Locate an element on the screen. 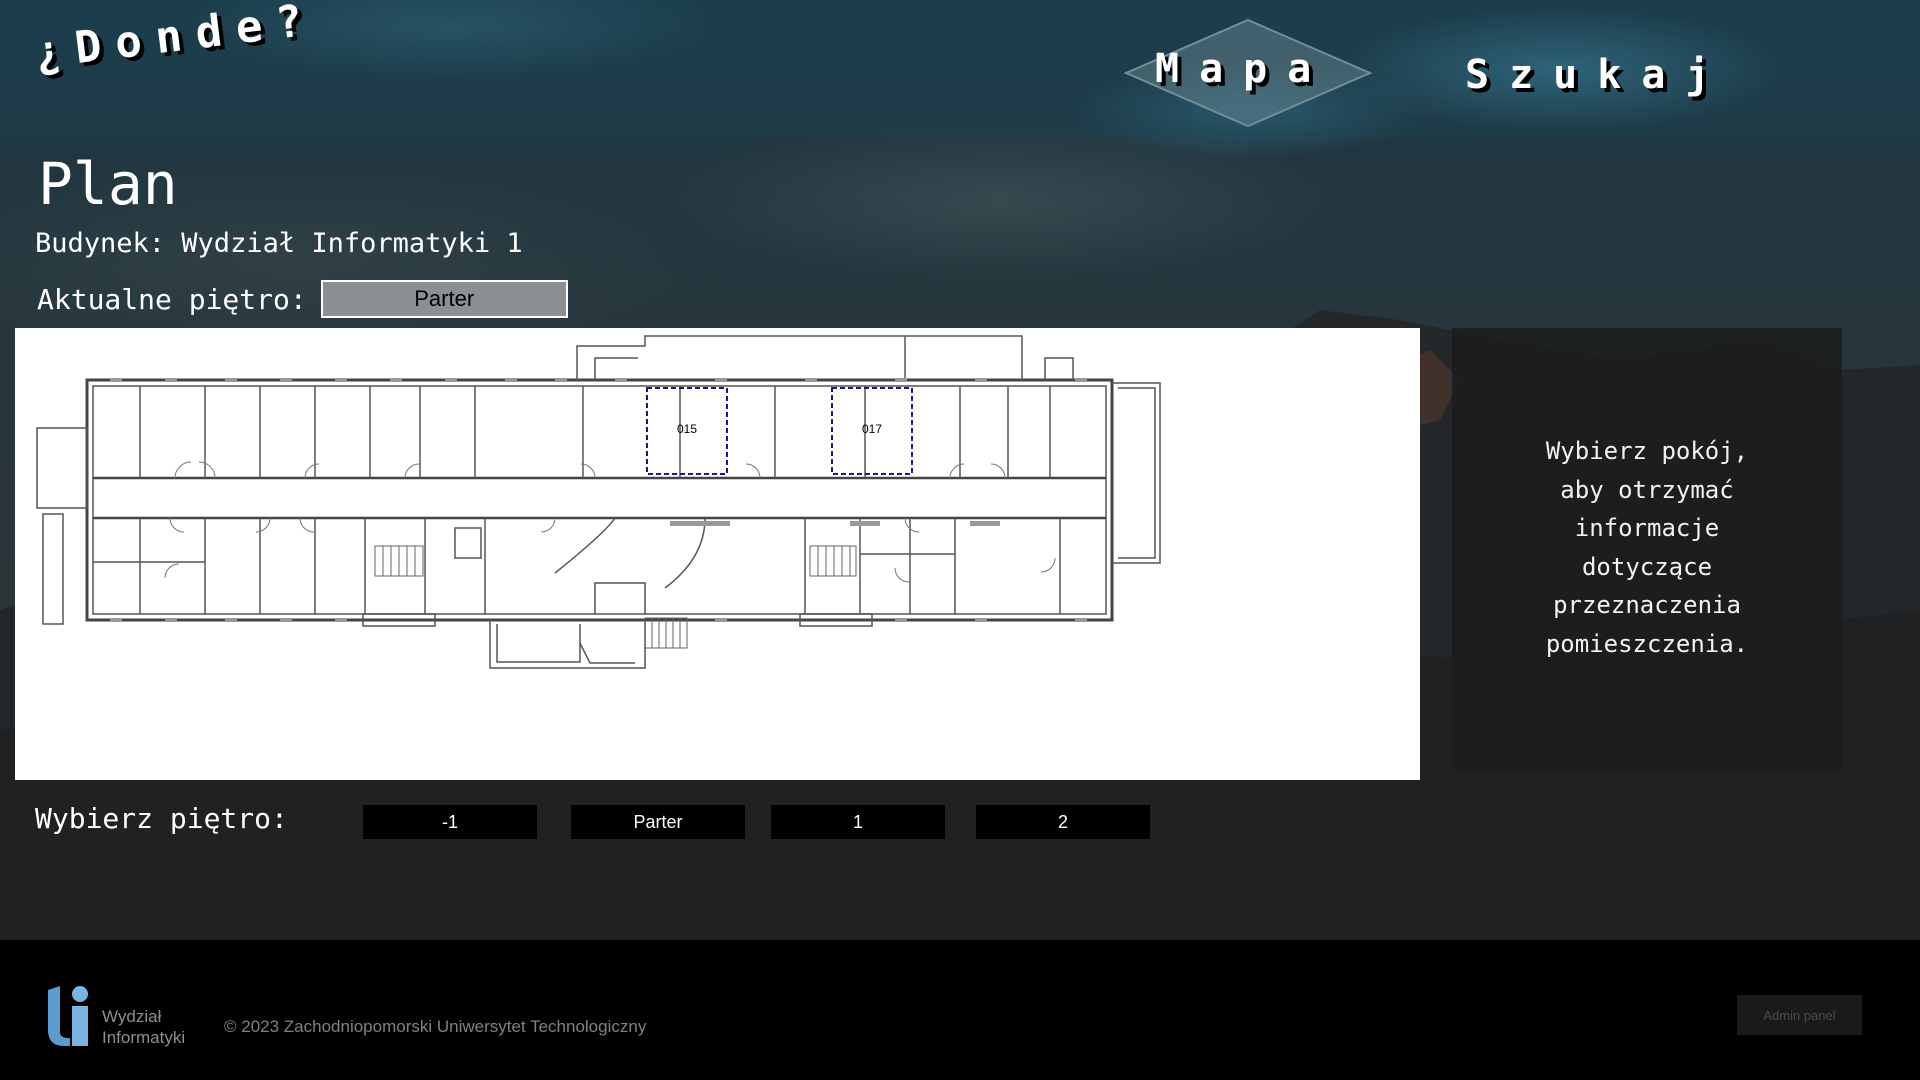  floor-button-parter: Parter is located at coordinates (658, 822).